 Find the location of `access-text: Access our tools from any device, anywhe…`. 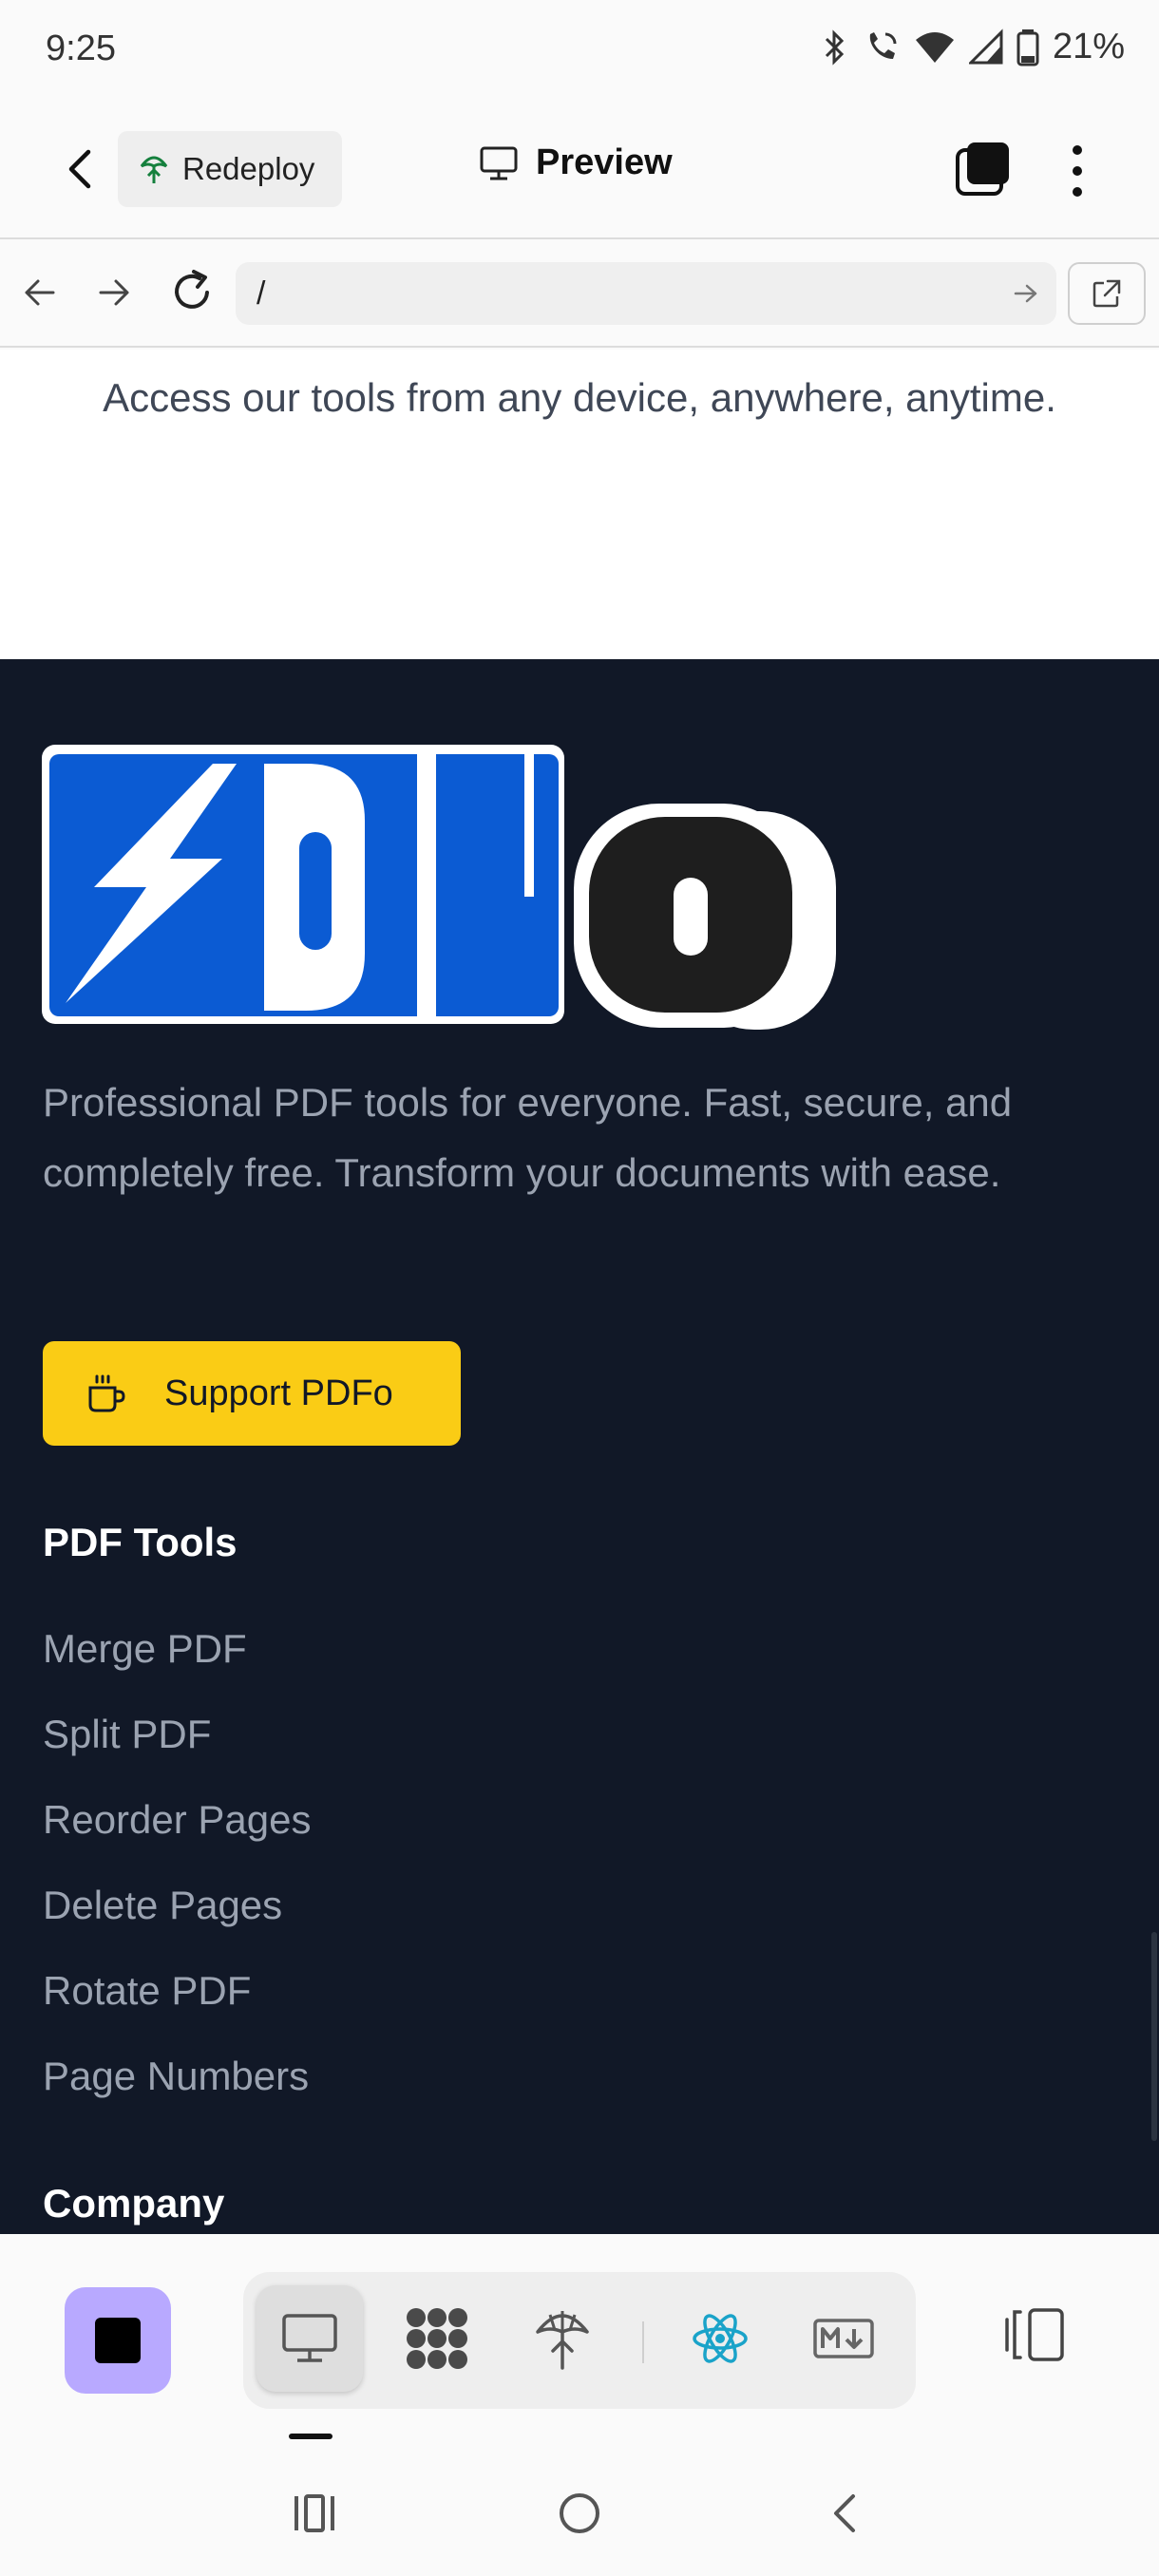

access-text: Access our tools from any device, anywhe… is located at coordinates (579, 397).